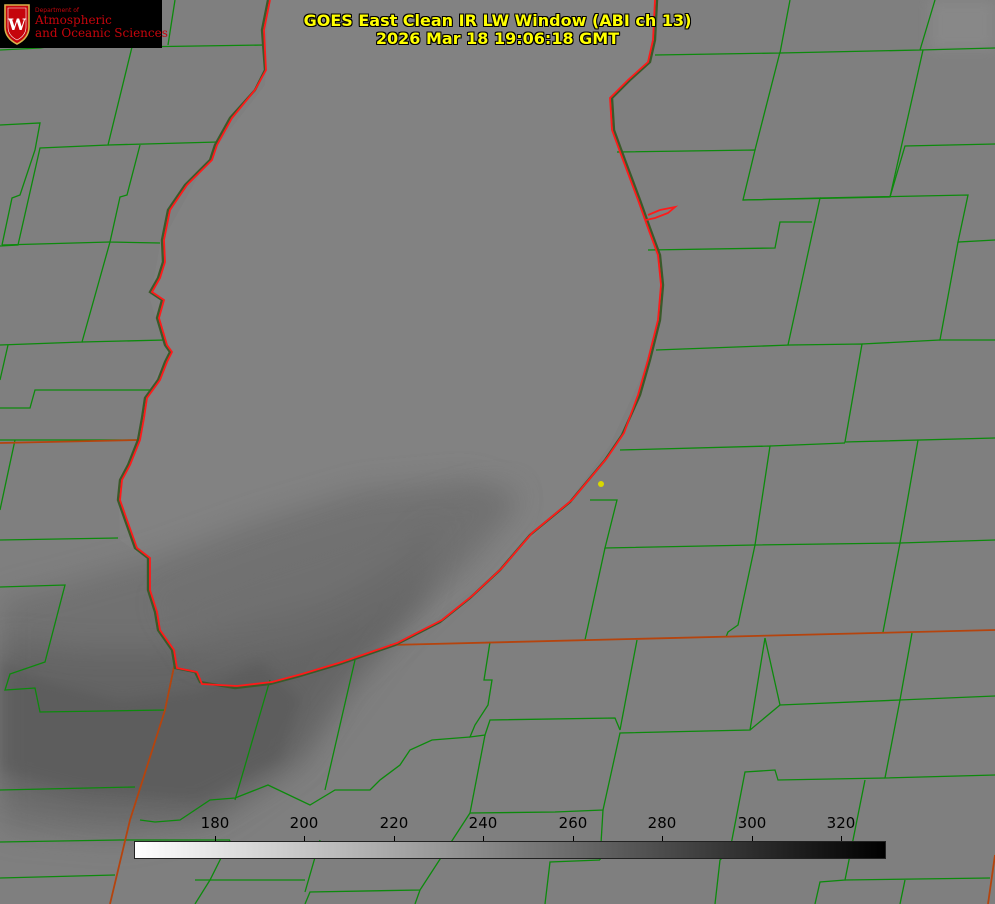 This screenshot has width=995, height=904. I want to click on colorbar-tick-label: 240, so click(483, 823).